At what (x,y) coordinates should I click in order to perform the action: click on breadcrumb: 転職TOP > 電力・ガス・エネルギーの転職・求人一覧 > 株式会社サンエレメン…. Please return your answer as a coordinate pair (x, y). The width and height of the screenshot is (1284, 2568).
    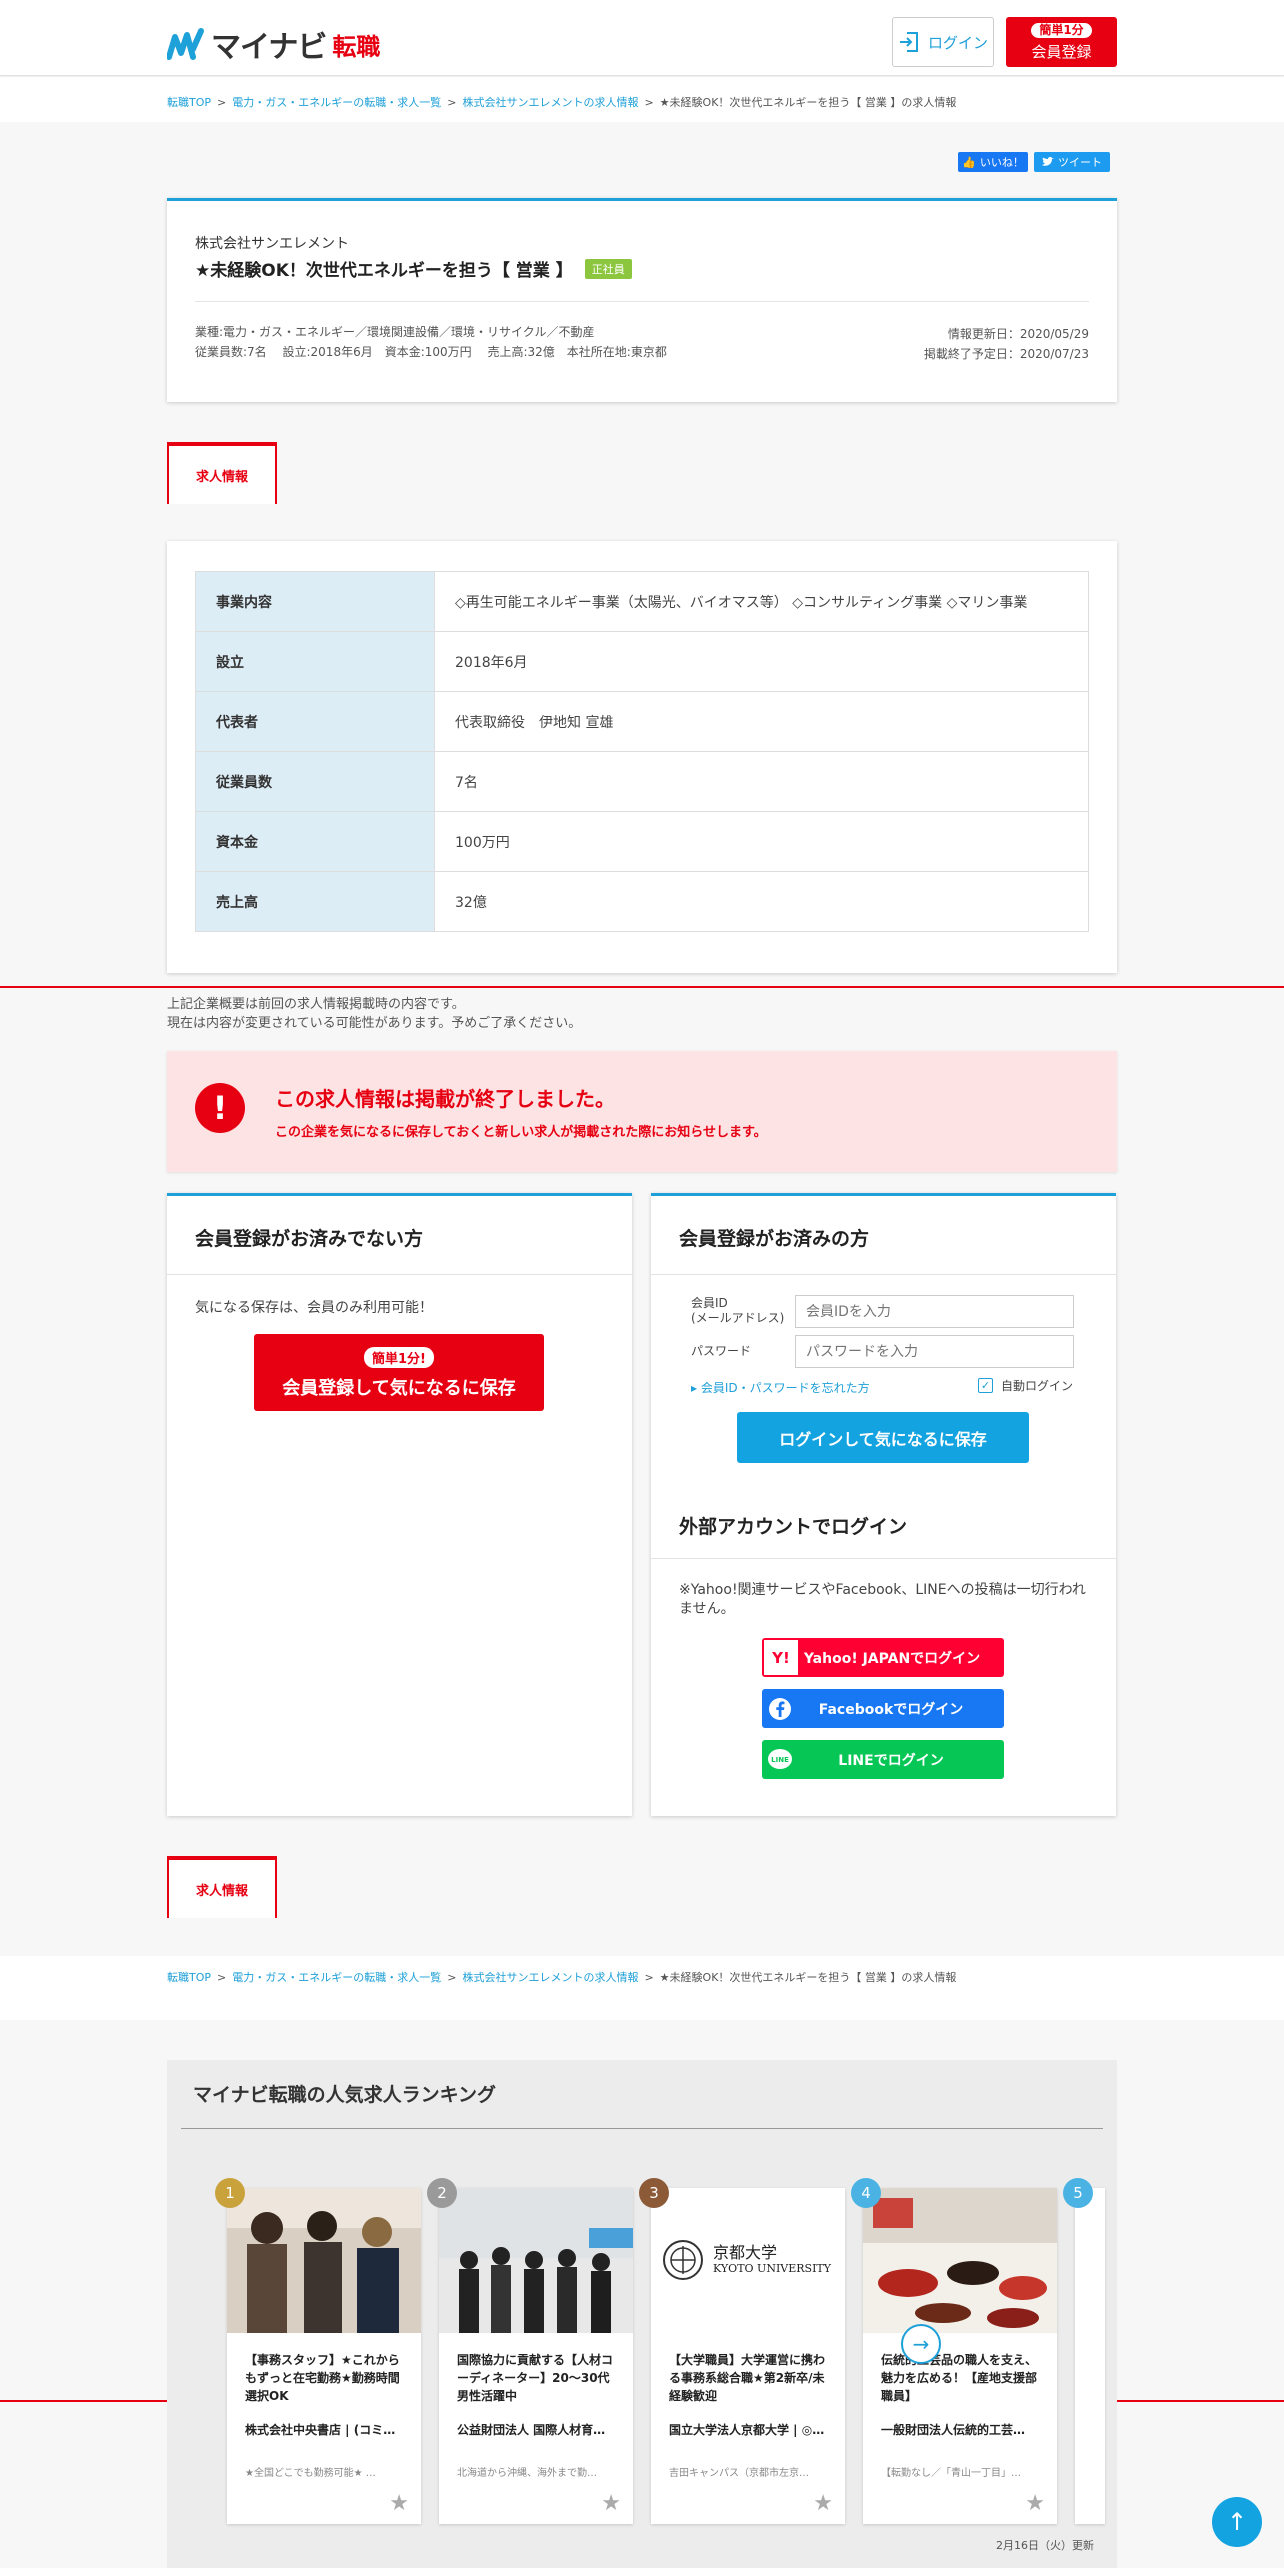
    Looking at the image, I should click on (561, 102).